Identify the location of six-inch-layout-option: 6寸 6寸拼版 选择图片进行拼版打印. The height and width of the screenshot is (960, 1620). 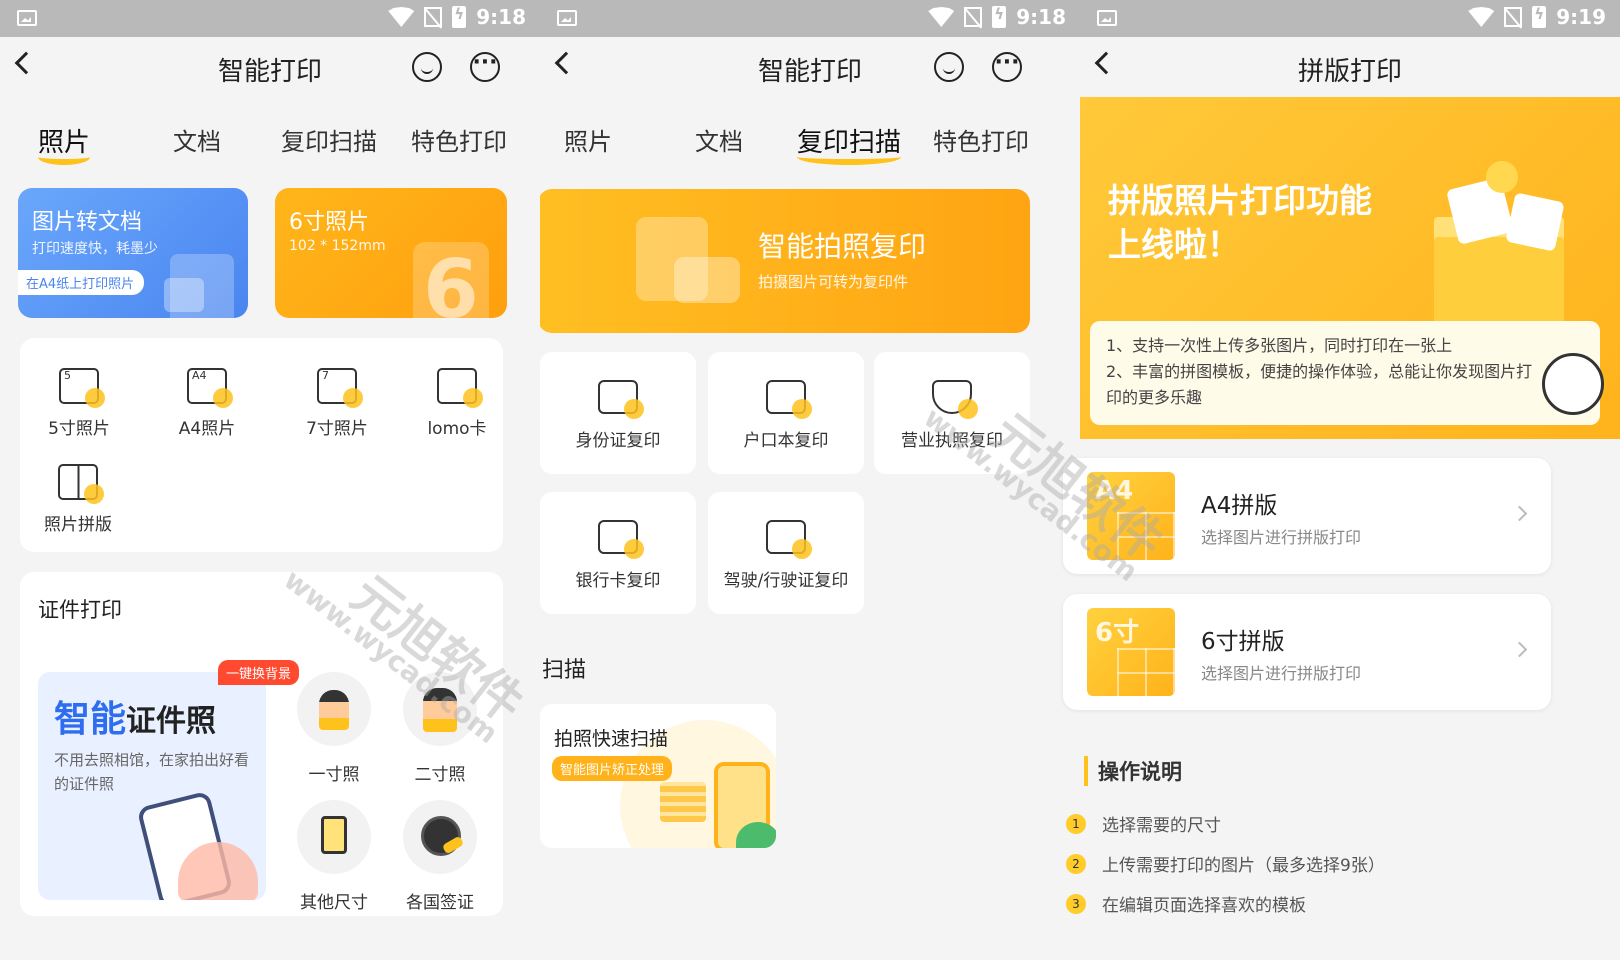
(1307, 652).